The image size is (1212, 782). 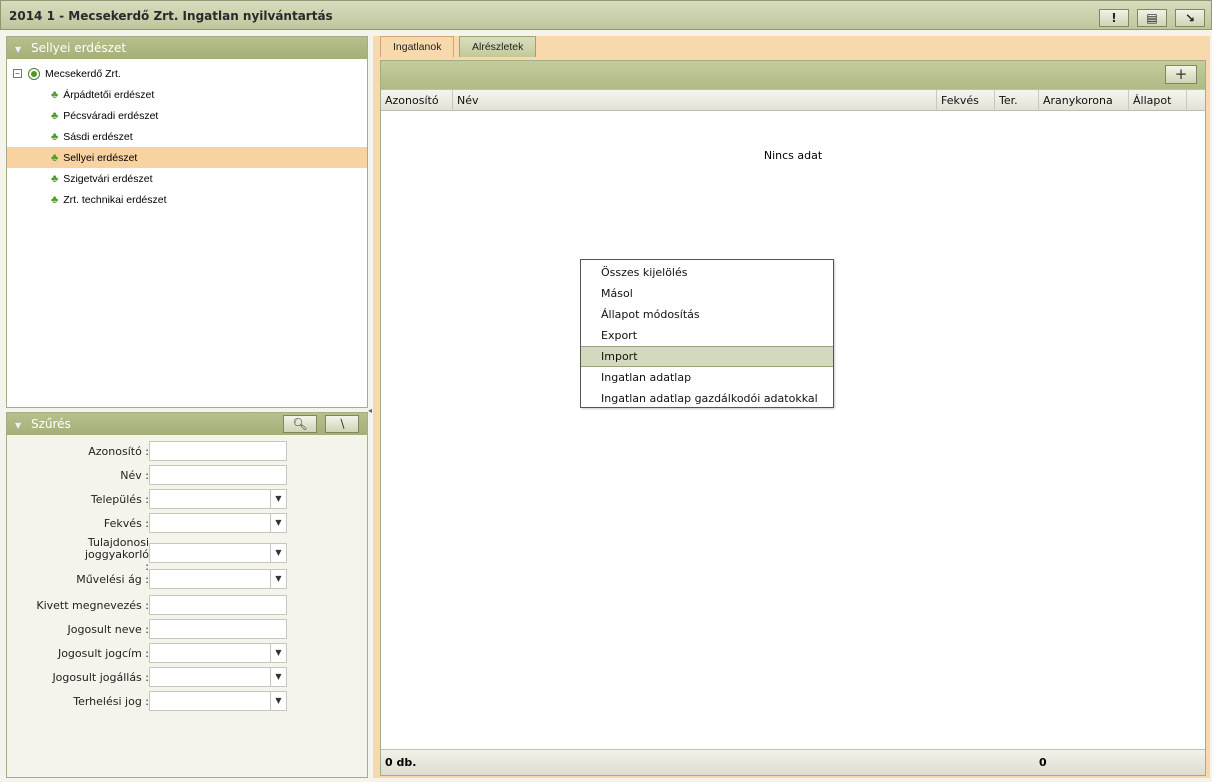 I want to click on filter-label: Jogosult jogcím :, so click(x=103, y=653).